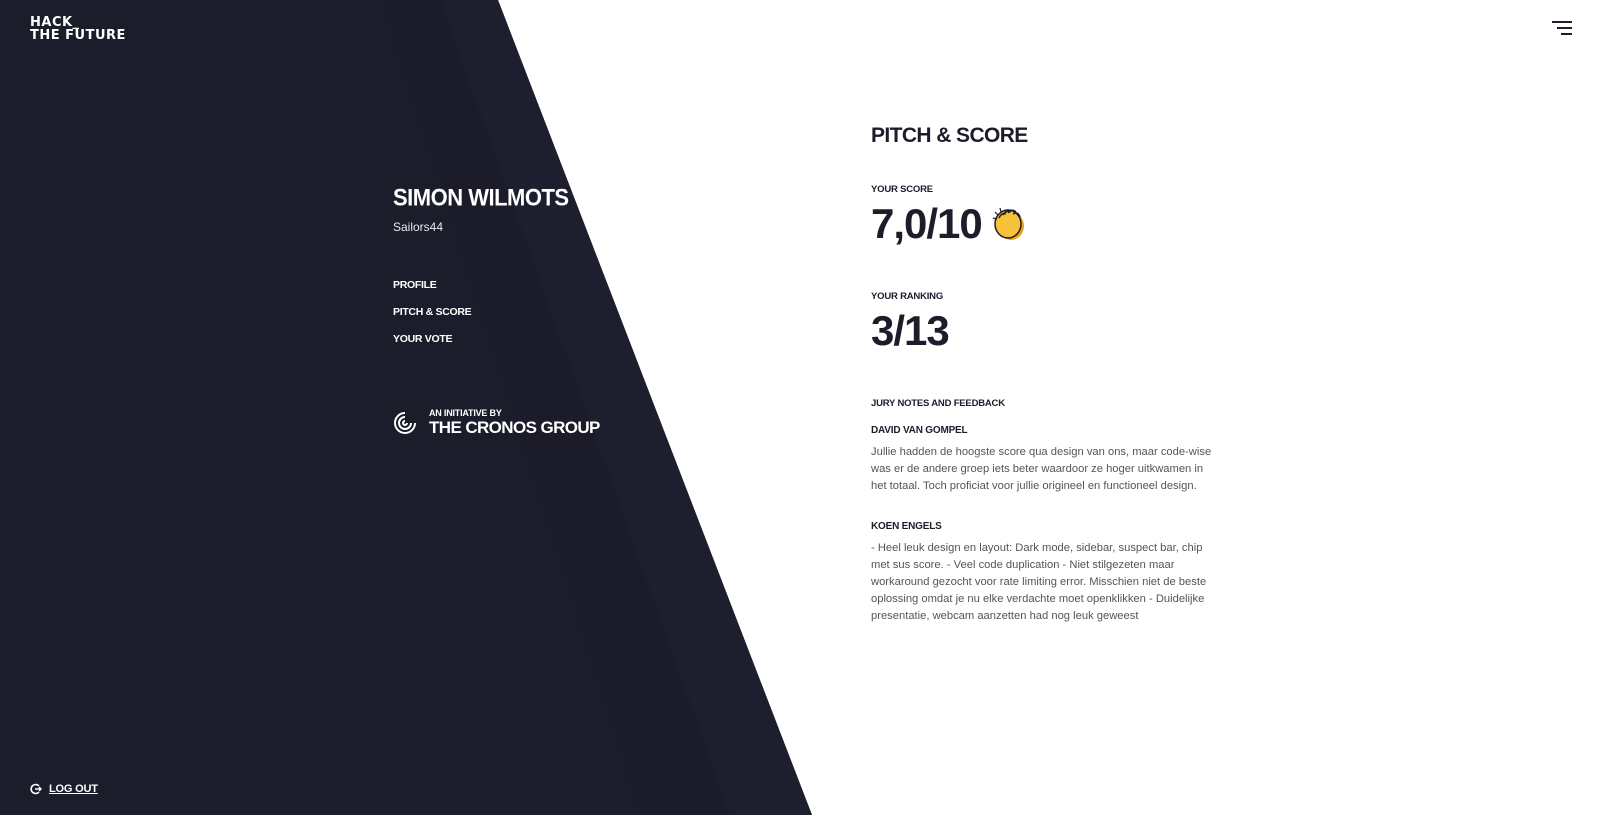 This screenshot has width=1600, height=815. I want to click on initiative-company-name: THE CRONOS GROUP, so click(514, 427).